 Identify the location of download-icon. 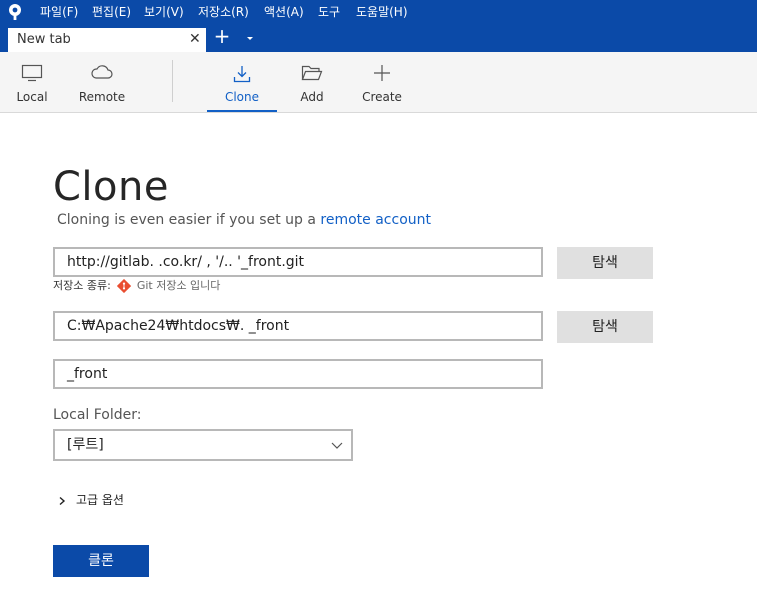
(242, 74).